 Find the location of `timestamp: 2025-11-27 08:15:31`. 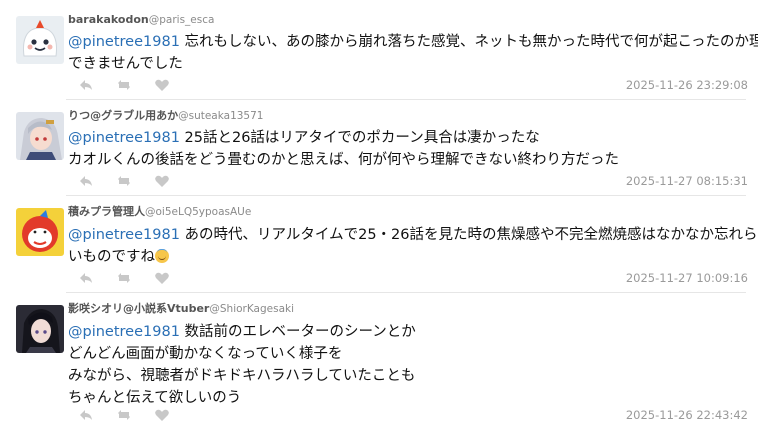

timestamp: 2025-11-27 08:15:31 is located at coordinates (687, 181).